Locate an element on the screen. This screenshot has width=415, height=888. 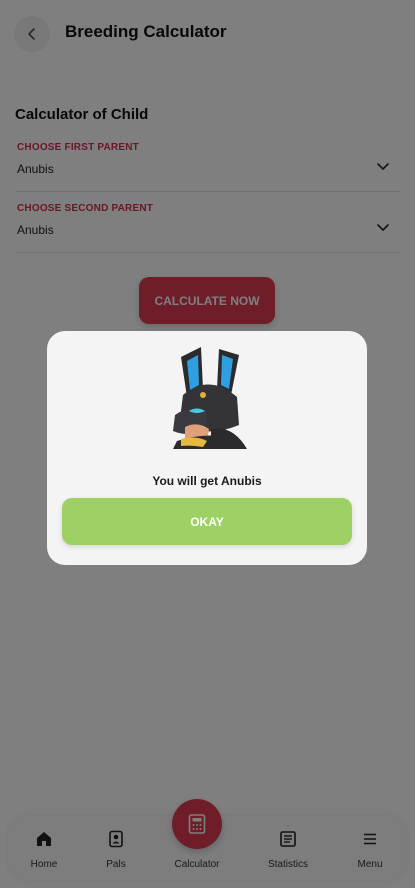
anubis-pal-image is located at coordinates (210, 398).